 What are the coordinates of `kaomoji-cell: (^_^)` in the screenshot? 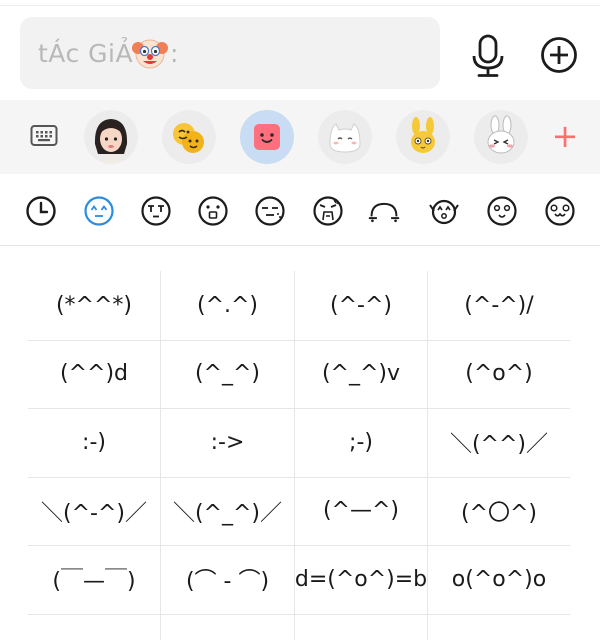 It's located at (227, 374).